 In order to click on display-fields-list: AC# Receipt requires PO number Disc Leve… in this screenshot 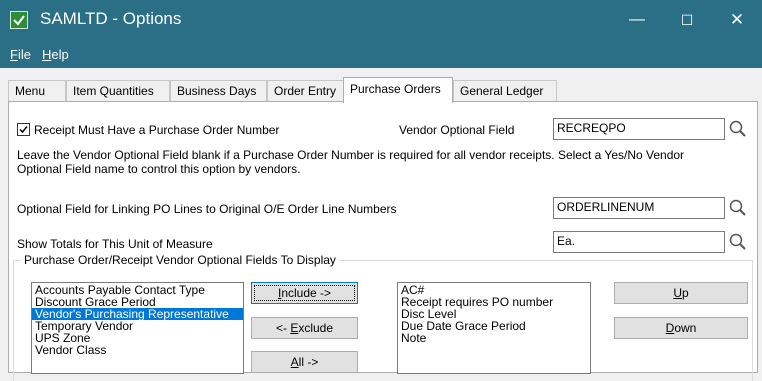, I will do `click(494, 328)`.